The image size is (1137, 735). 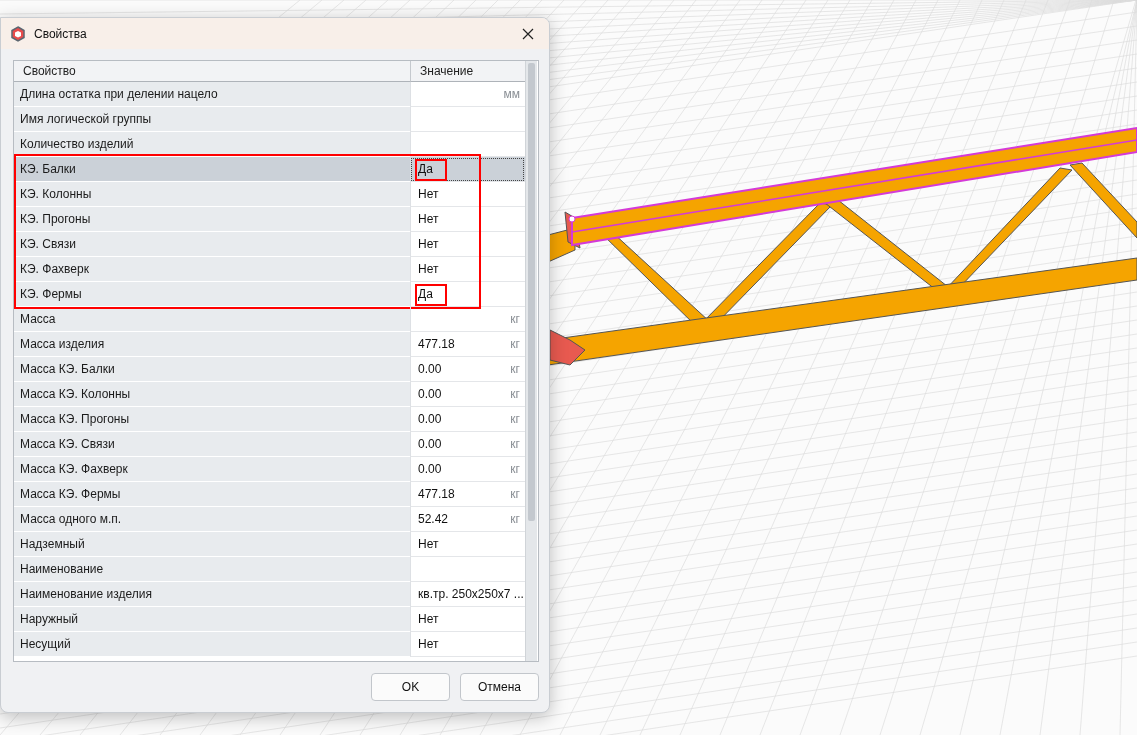 What do you see at coordinates (212, 544) in the screenshot?
I see `property-name: Надземный` at bounding box center [212, 544].